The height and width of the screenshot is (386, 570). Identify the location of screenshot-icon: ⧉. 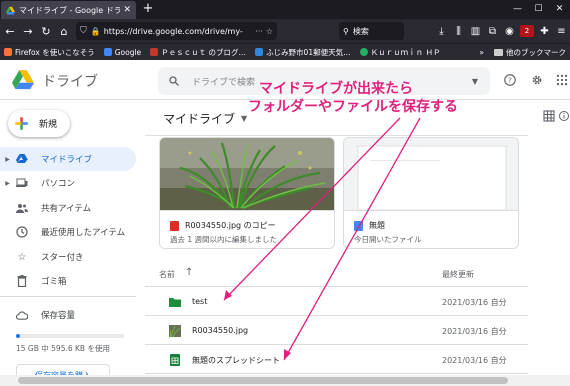
(492, 31).